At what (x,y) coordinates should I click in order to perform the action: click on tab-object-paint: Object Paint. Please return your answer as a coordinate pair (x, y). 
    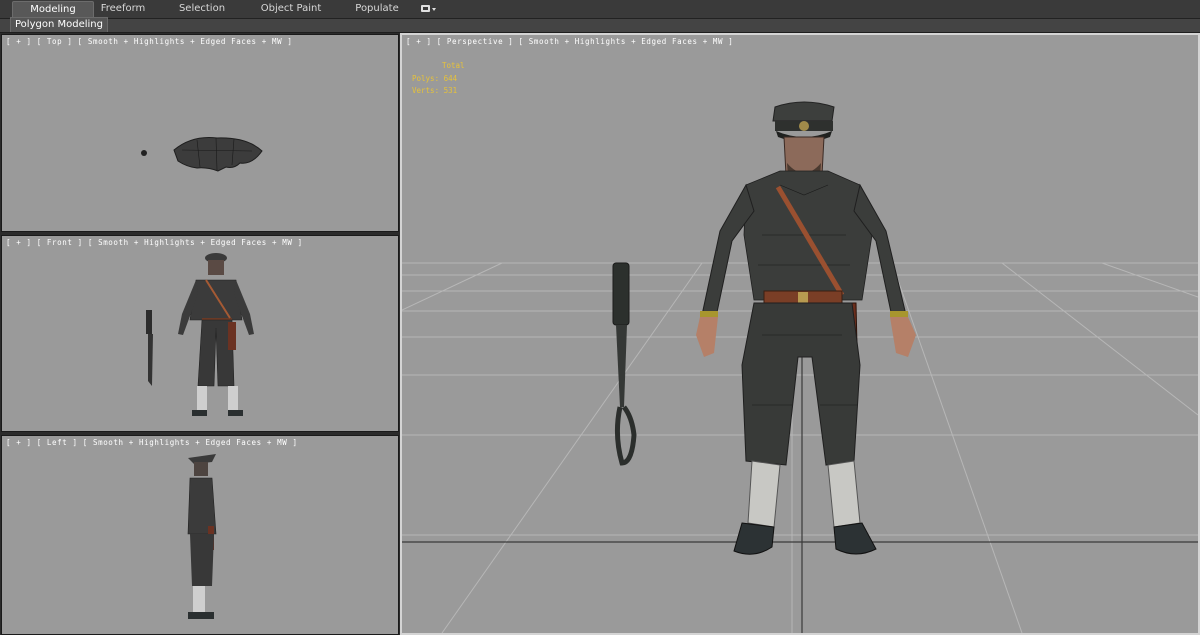
    Looking at the image, I should click on (291, 9).